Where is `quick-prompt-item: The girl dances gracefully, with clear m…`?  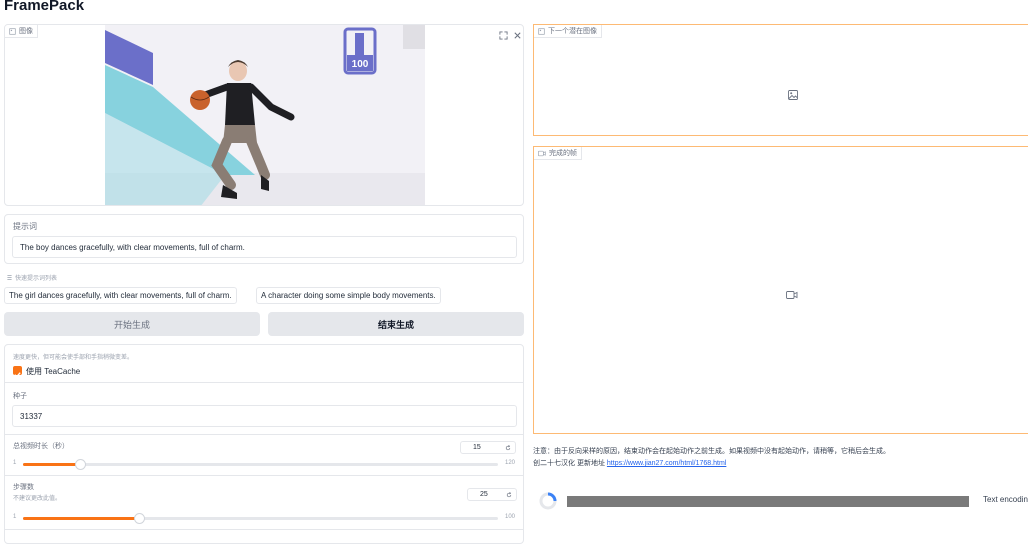
quick-prompt-item: The girl dances gracefully, with clear m… is located at coordinates (120, 295).